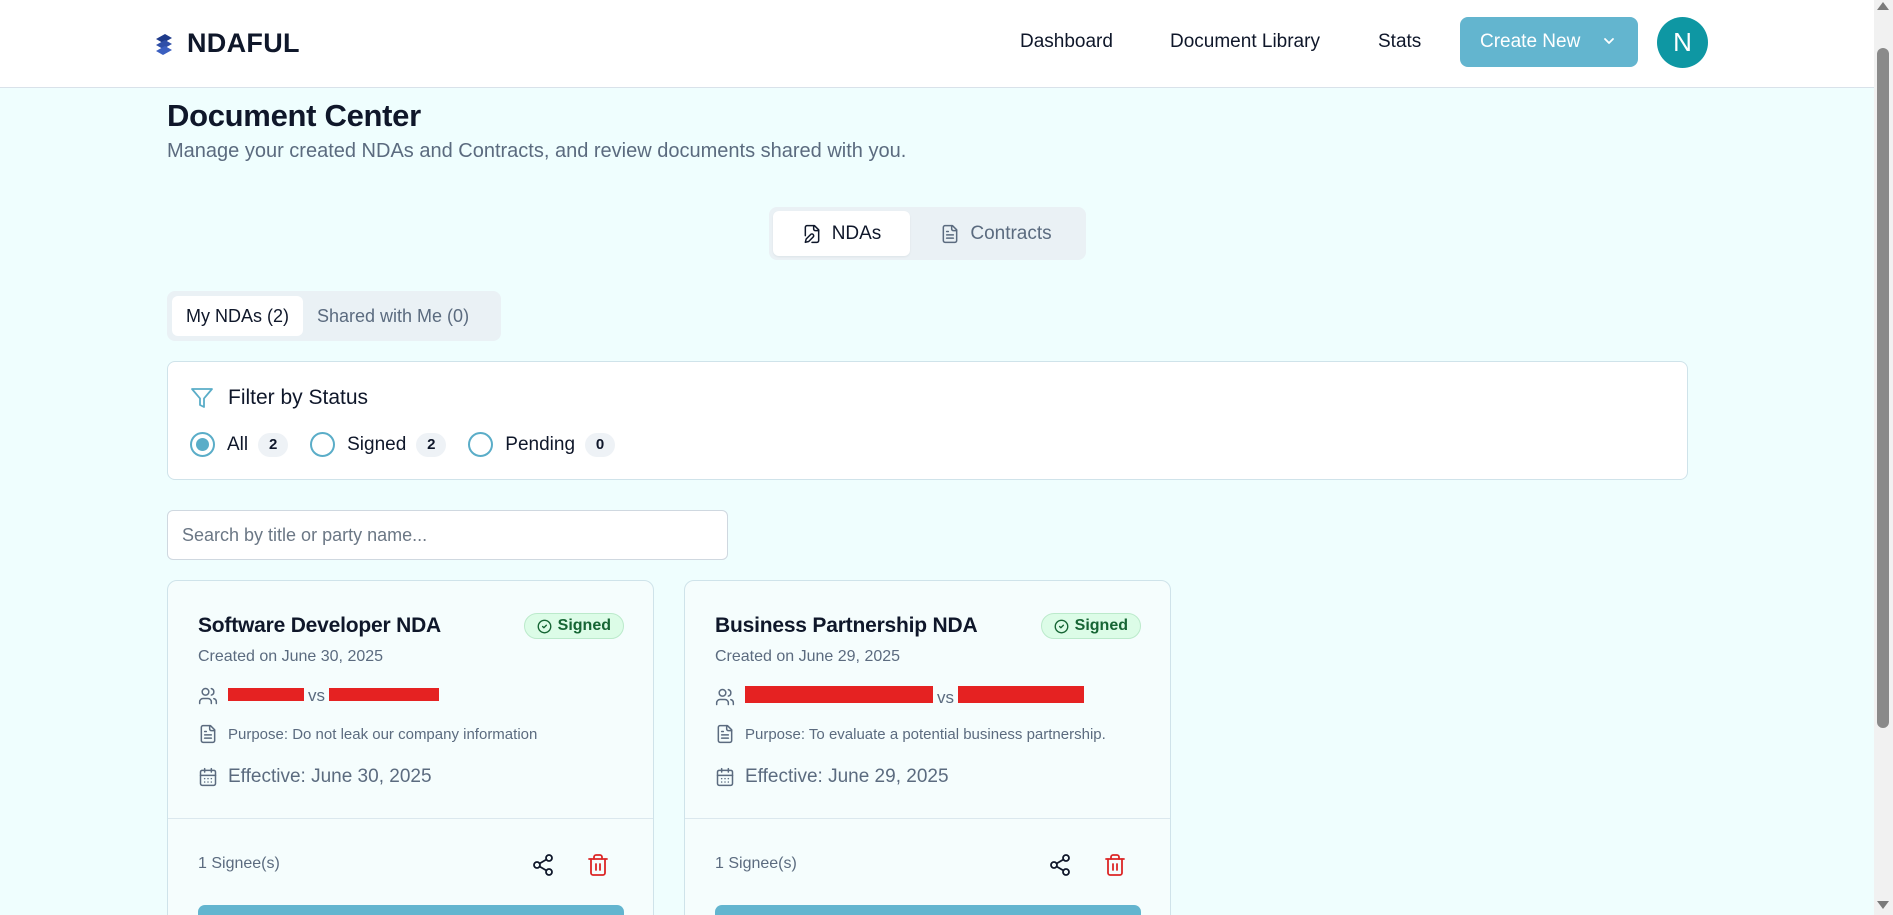 The image size is (1893, 915). Describe the element at coordinates (393, 316) in the screenshot. I see `tab-shared-with-me: Shared with Me (0)` at that location.